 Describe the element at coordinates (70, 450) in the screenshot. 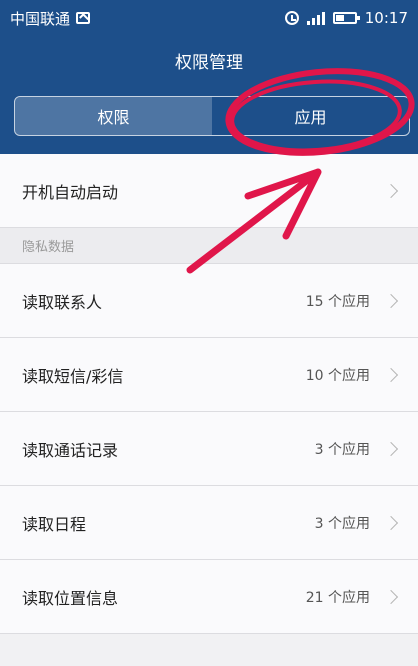

I see `list-item-label: 读取通话记录` at that location.